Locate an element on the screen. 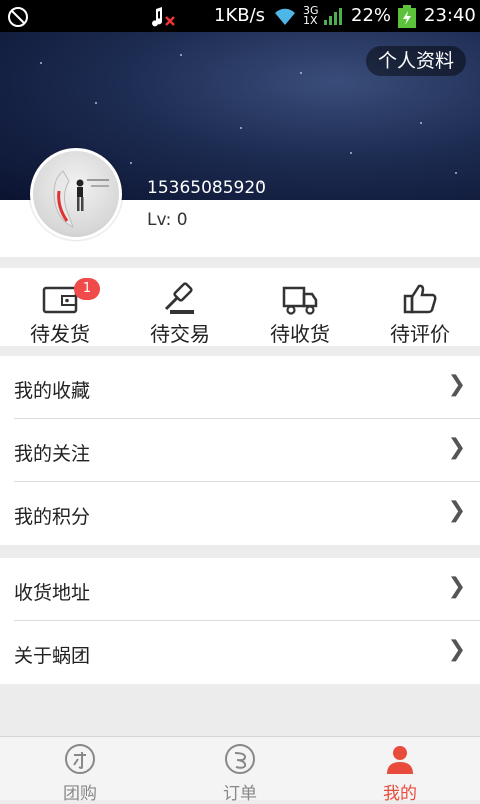 This screenshot has height=804, width=480. status-bar: 1KB/s 3G 1X 22% 23:40 is located at coordinates (240, 16).